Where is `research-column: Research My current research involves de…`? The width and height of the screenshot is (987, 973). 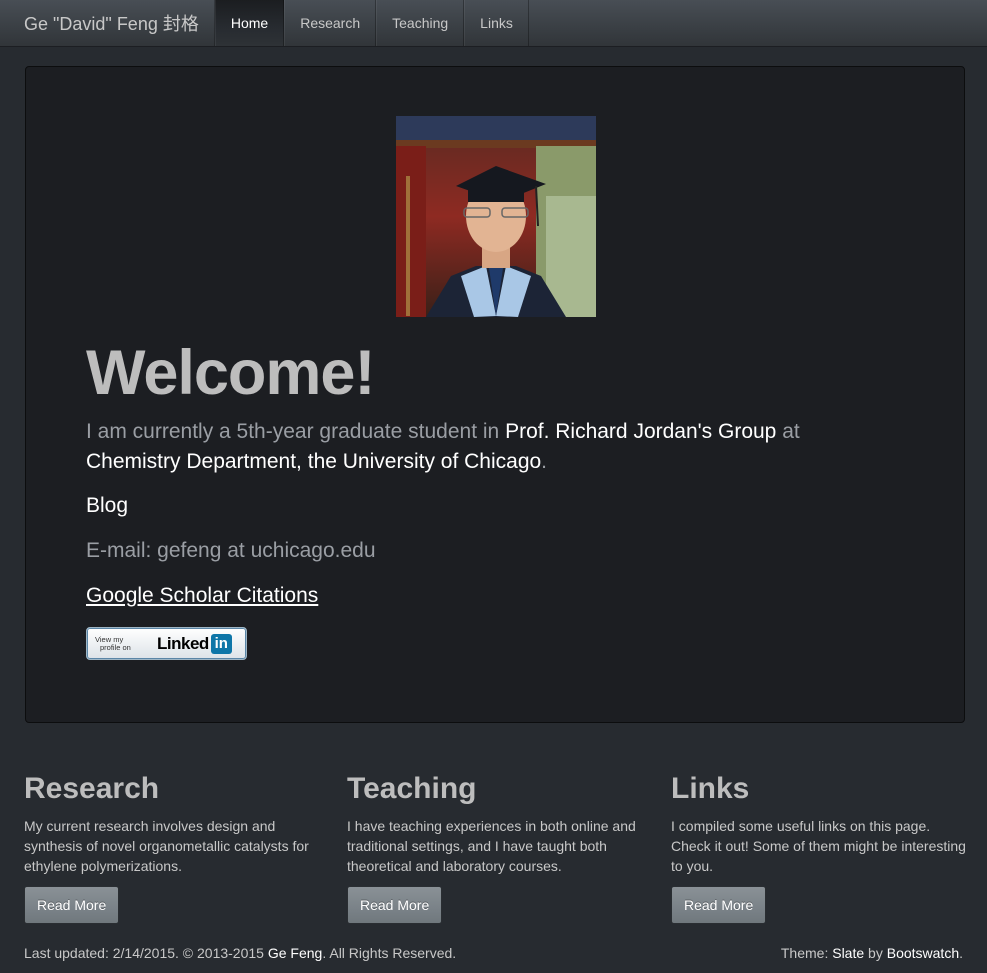 research-column: Research My current research involves de… is located at coordinates (174, 848).